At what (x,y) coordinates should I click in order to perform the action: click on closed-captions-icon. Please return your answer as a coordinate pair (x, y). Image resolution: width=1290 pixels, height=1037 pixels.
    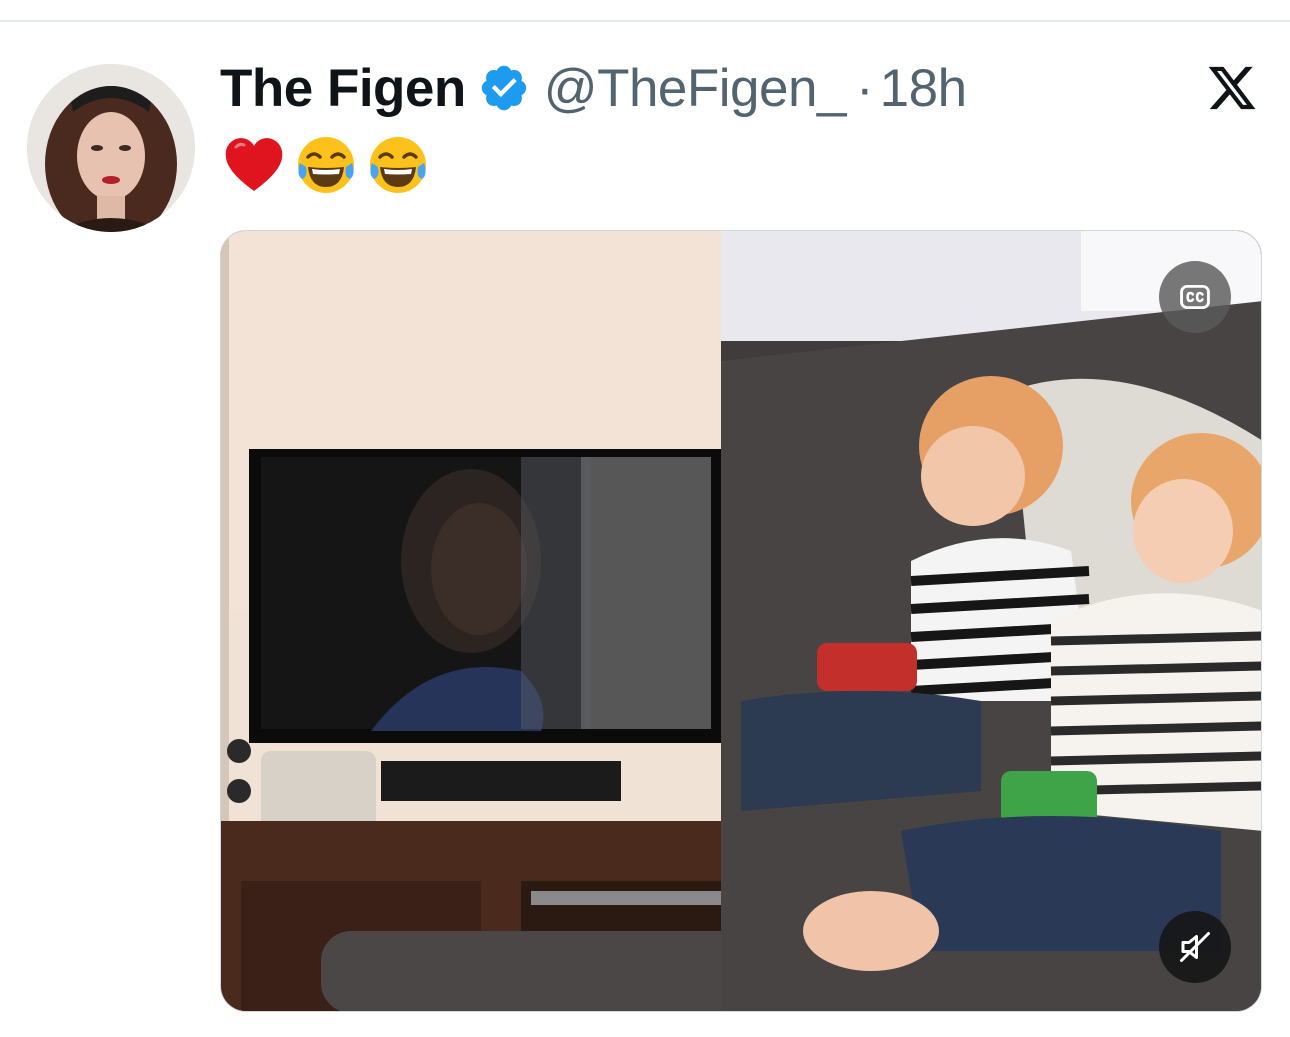
    Looking at the image, I should click on (1195, 297).